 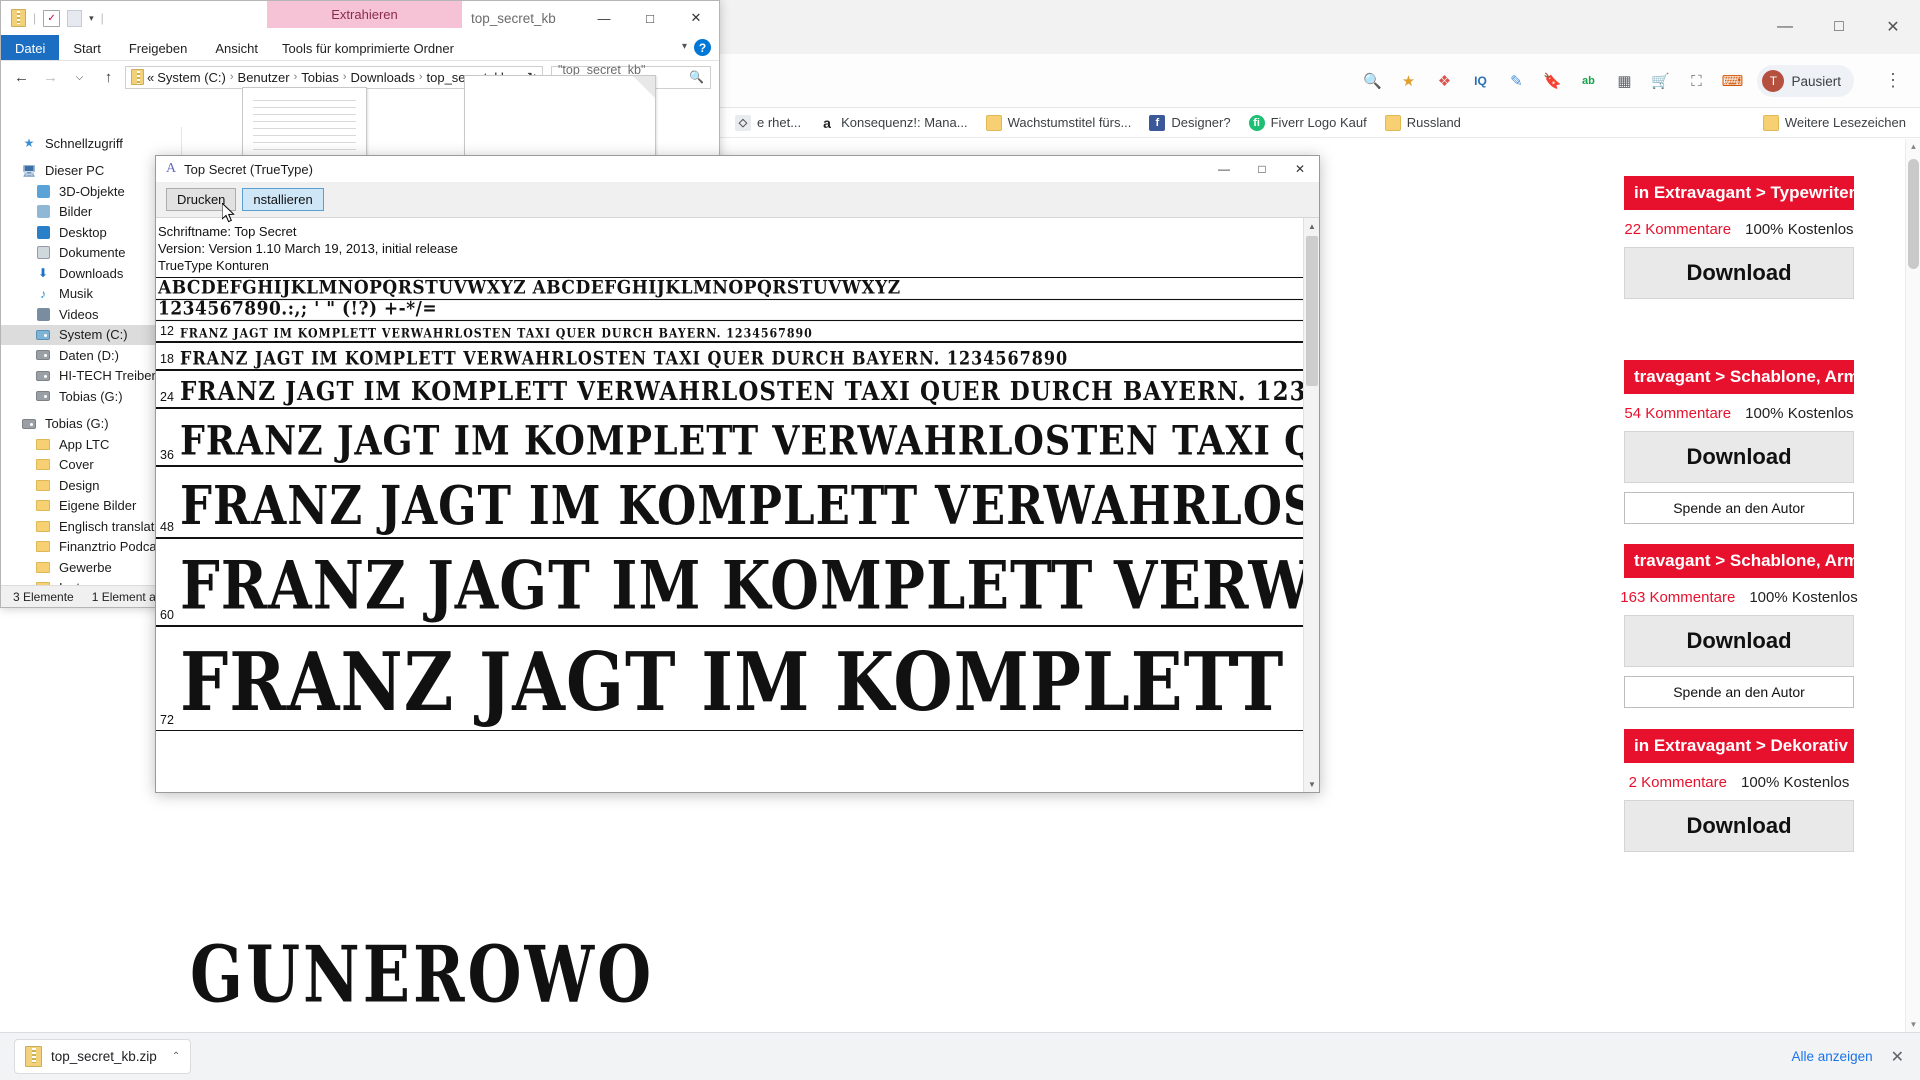 I want to click on sidebar-item-dieser-pc: 🖥 Dieser PC, so click(x=91, y=171).